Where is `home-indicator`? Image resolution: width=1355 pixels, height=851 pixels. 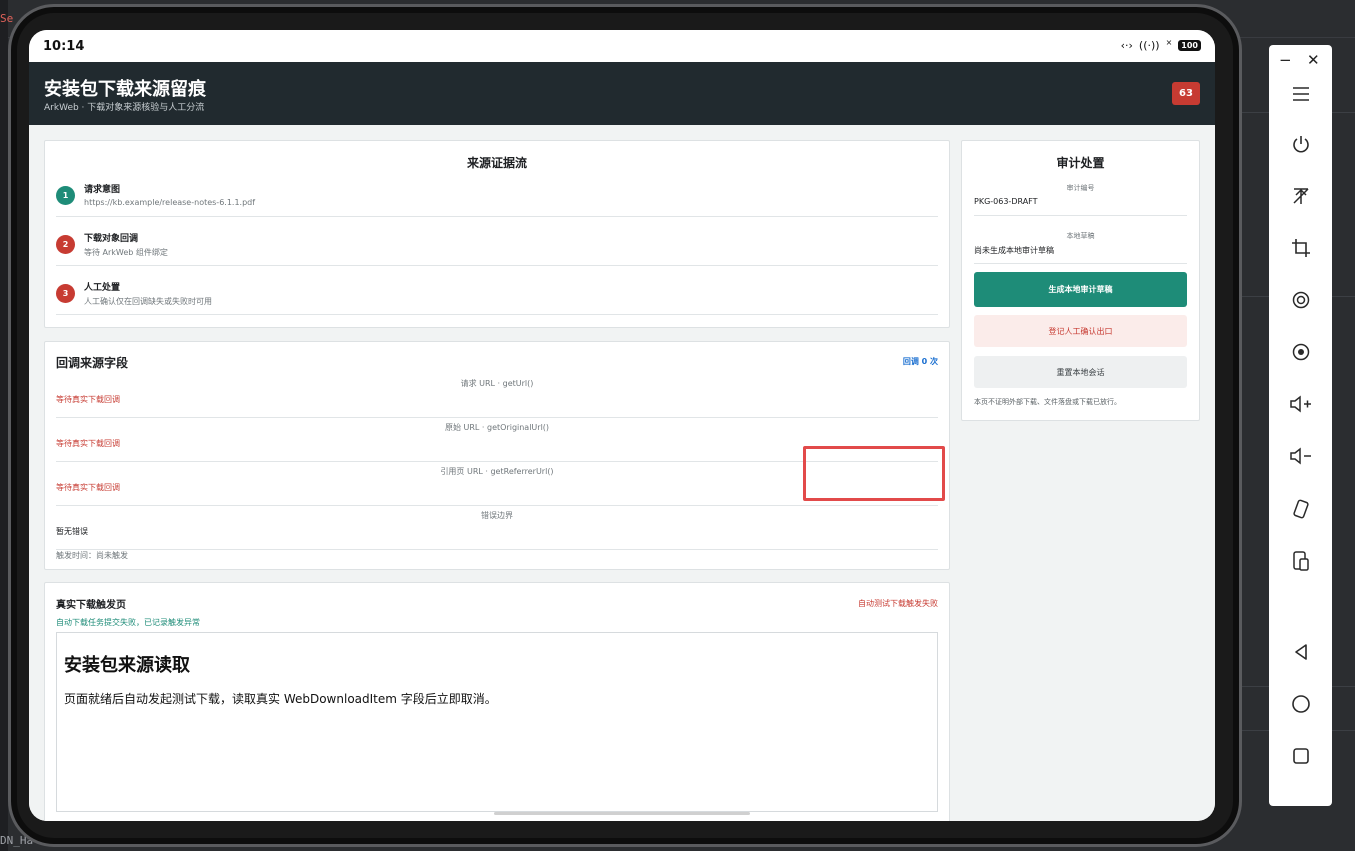
home-indicator is located at coordinates (622, 813).